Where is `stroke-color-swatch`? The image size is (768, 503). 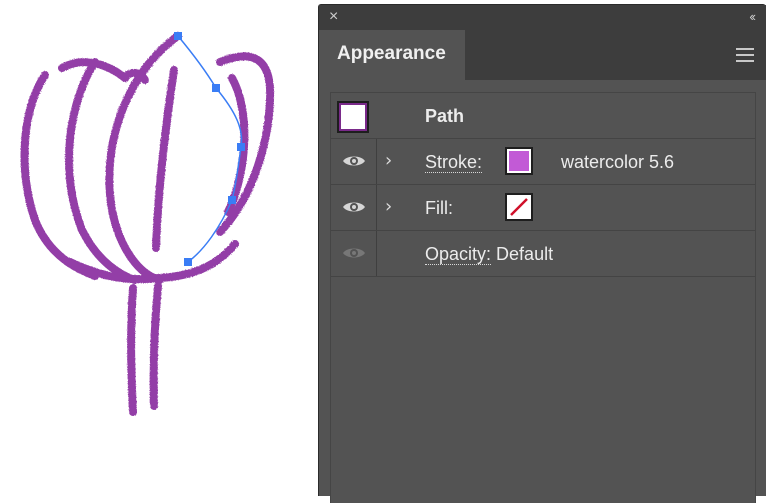 stroke-color-swatch is located at coordinates (519, 161).